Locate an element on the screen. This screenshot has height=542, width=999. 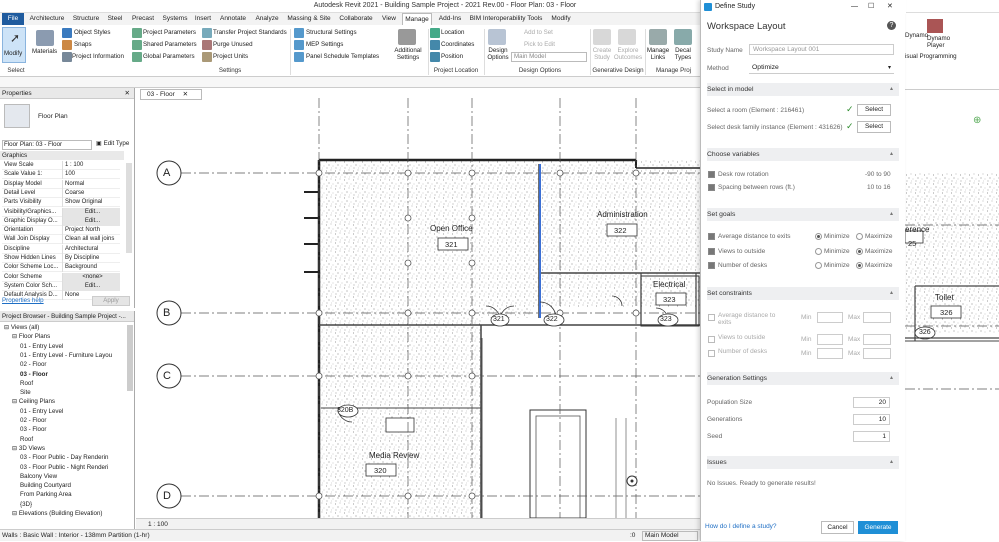
property-value: Coarse is located at coordinates (91, 193).